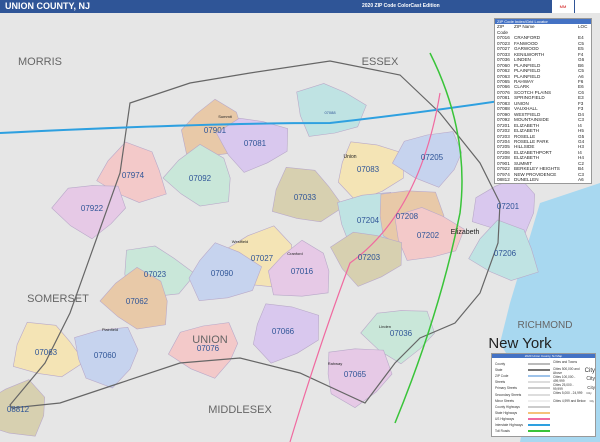 This screenshot has height=442, width=600. I want to click on city-label: Union, so click(349, 157).